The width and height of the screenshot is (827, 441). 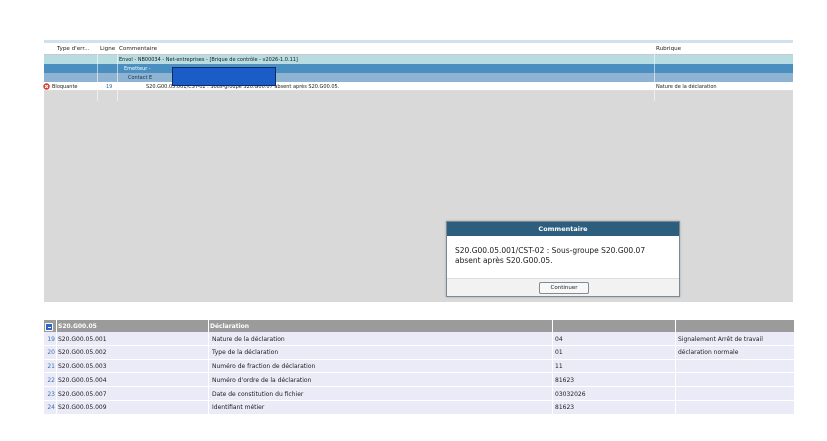 I want to click on dialog-title: Commentaire, so click(x=563, y=229).